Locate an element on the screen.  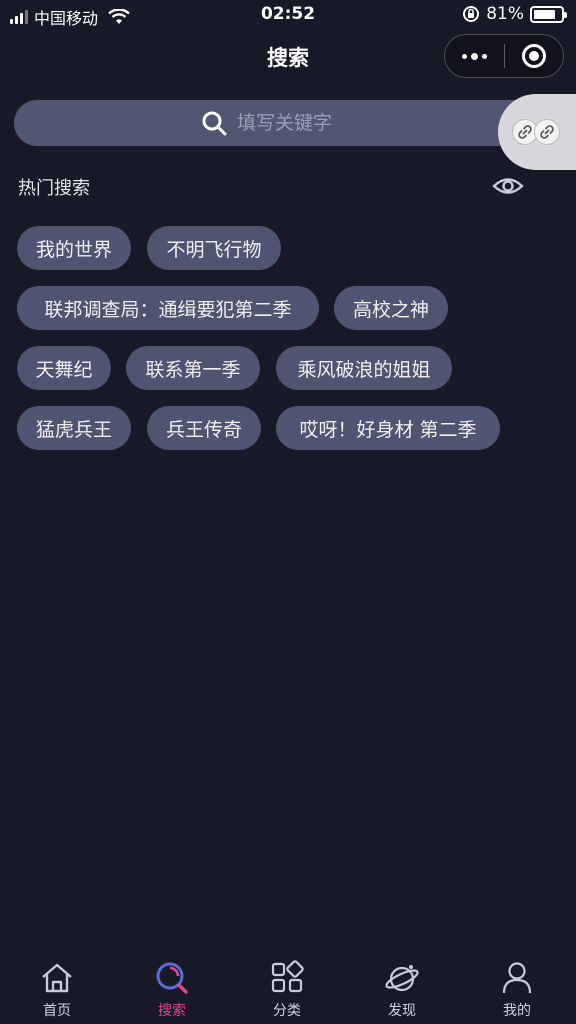
tab-label: 我的 is located at coordinates (517, 1011).